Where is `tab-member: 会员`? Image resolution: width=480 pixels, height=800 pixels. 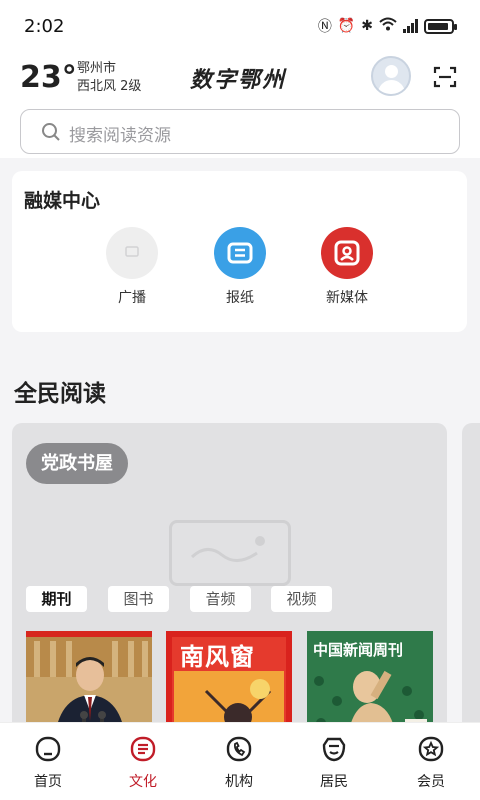 tab-member: 会员 is located at coordinates (431, 763).